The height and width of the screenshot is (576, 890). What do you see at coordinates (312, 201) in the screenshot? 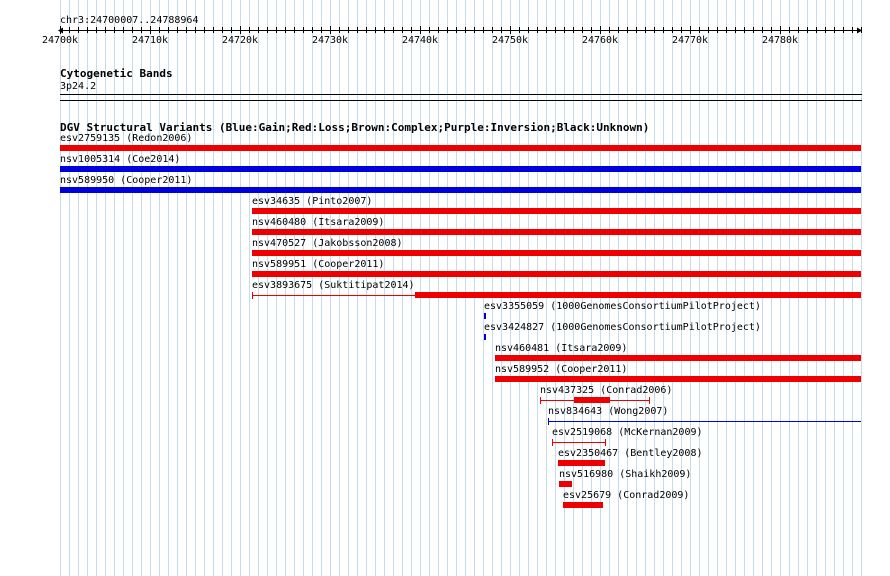
I see `feature-label: esv34635 (Pinto2007)` at bounding box center [312, 201].